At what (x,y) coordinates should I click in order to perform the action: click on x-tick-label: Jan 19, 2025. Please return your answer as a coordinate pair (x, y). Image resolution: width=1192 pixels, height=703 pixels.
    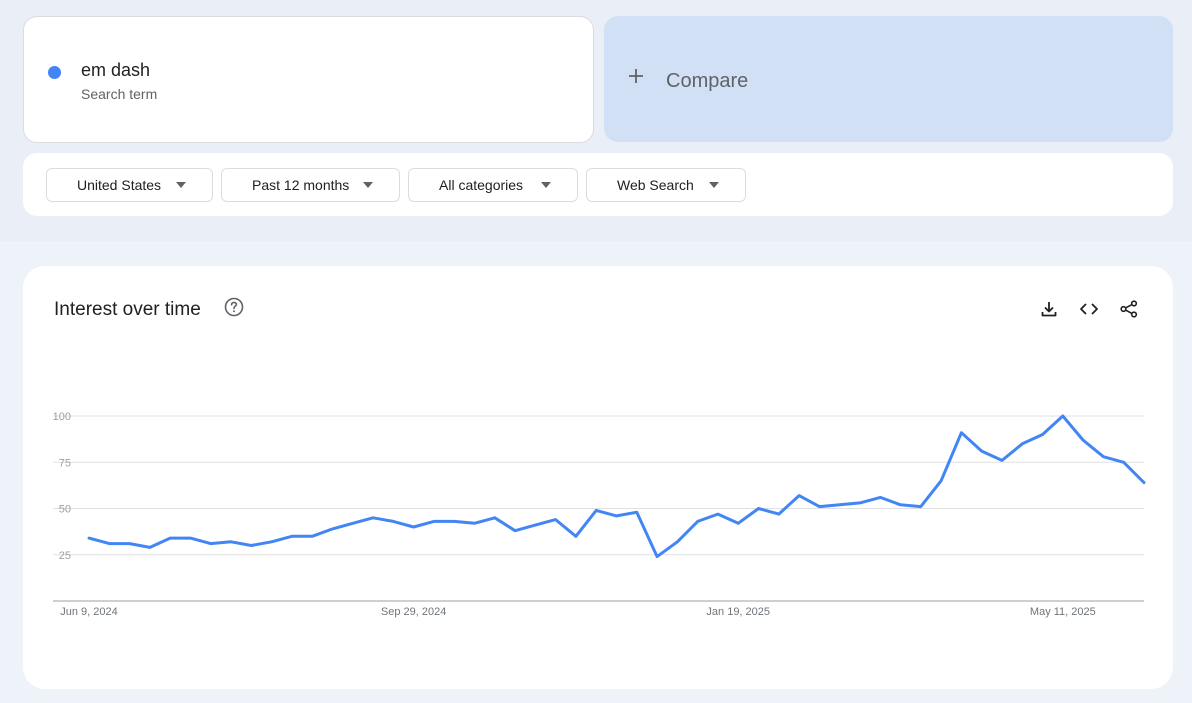
    Looking at the image, I should click on (738, 612).